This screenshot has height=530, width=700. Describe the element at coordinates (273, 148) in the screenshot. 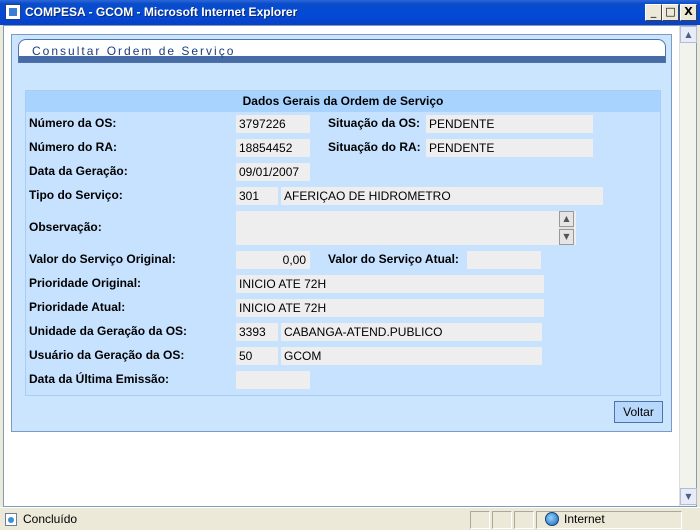

I see `numero-ra-field: 18854452` at that location.